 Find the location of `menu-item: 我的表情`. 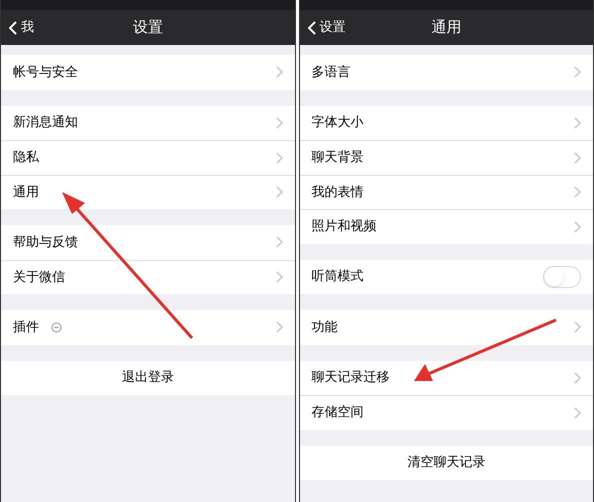

menu-item: 我的表情 is located at coordinates (446, 191).